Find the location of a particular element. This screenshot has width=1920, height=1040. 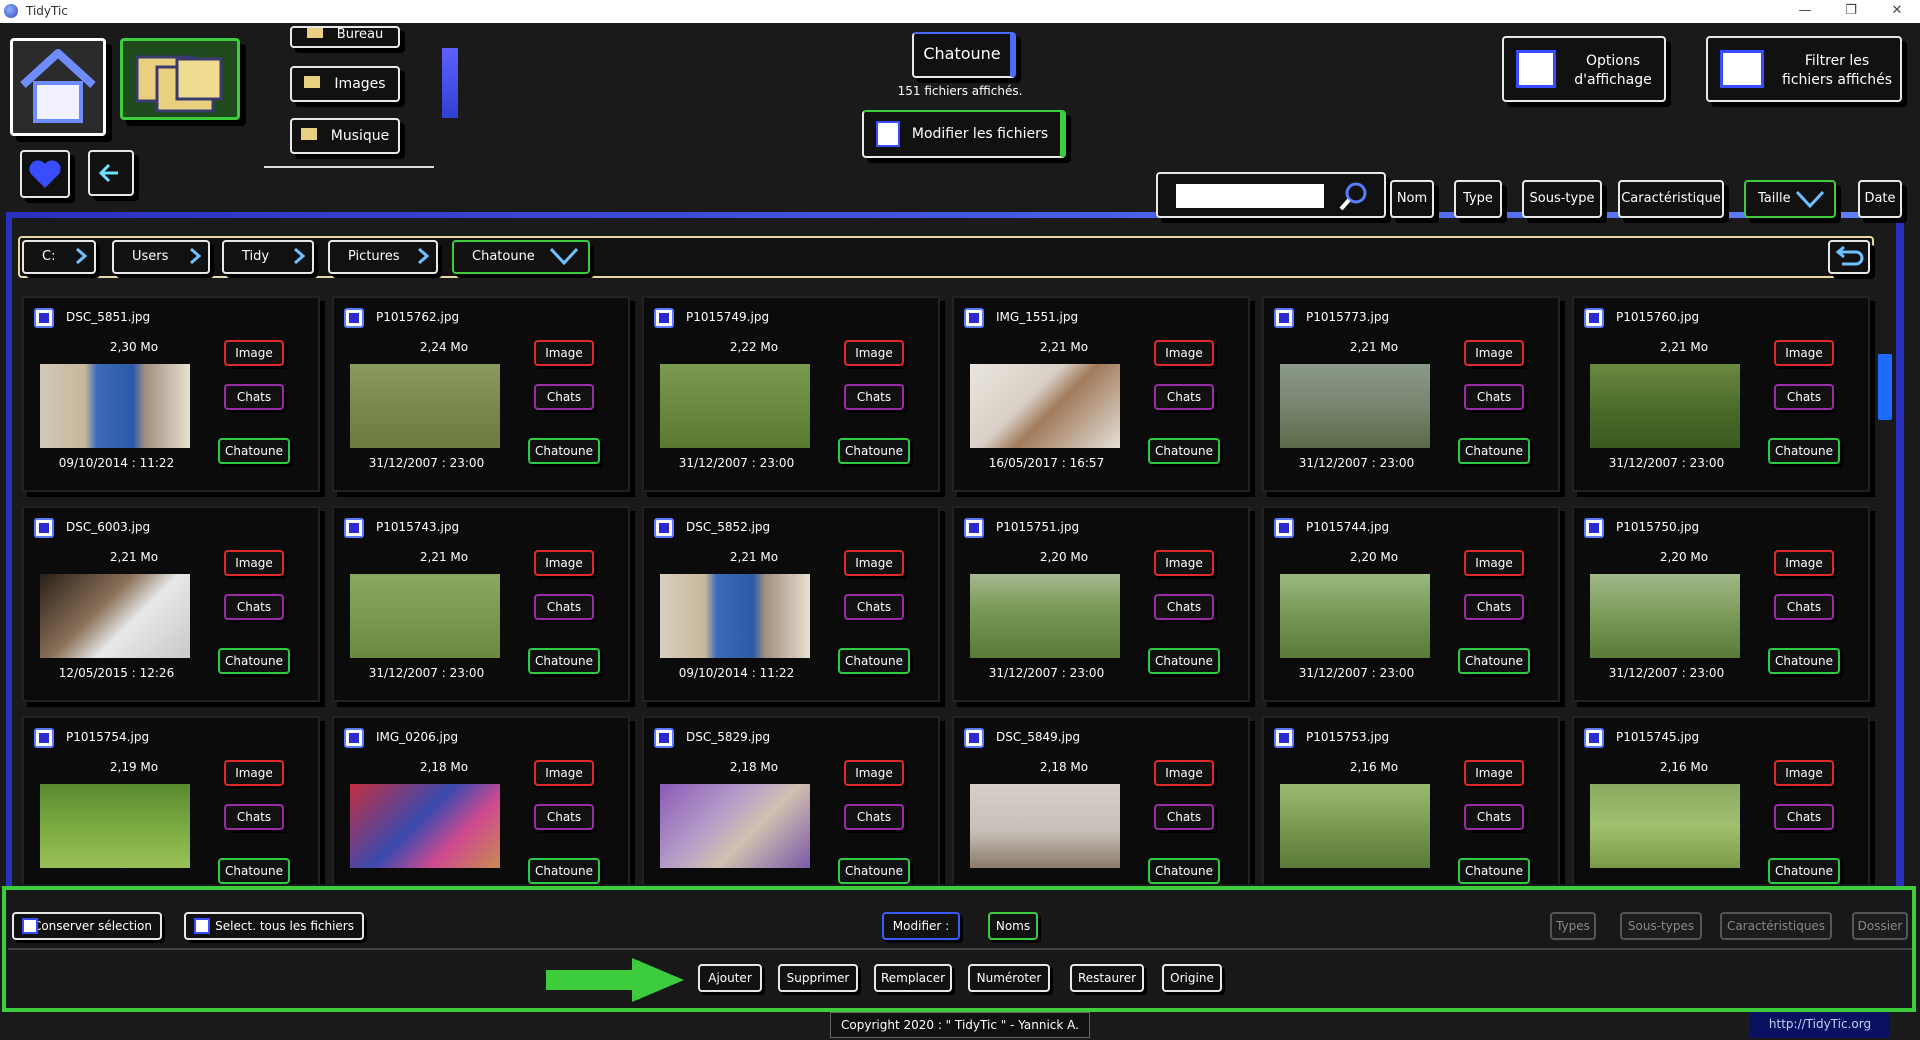

home-button is located at coordinates (58, 87).